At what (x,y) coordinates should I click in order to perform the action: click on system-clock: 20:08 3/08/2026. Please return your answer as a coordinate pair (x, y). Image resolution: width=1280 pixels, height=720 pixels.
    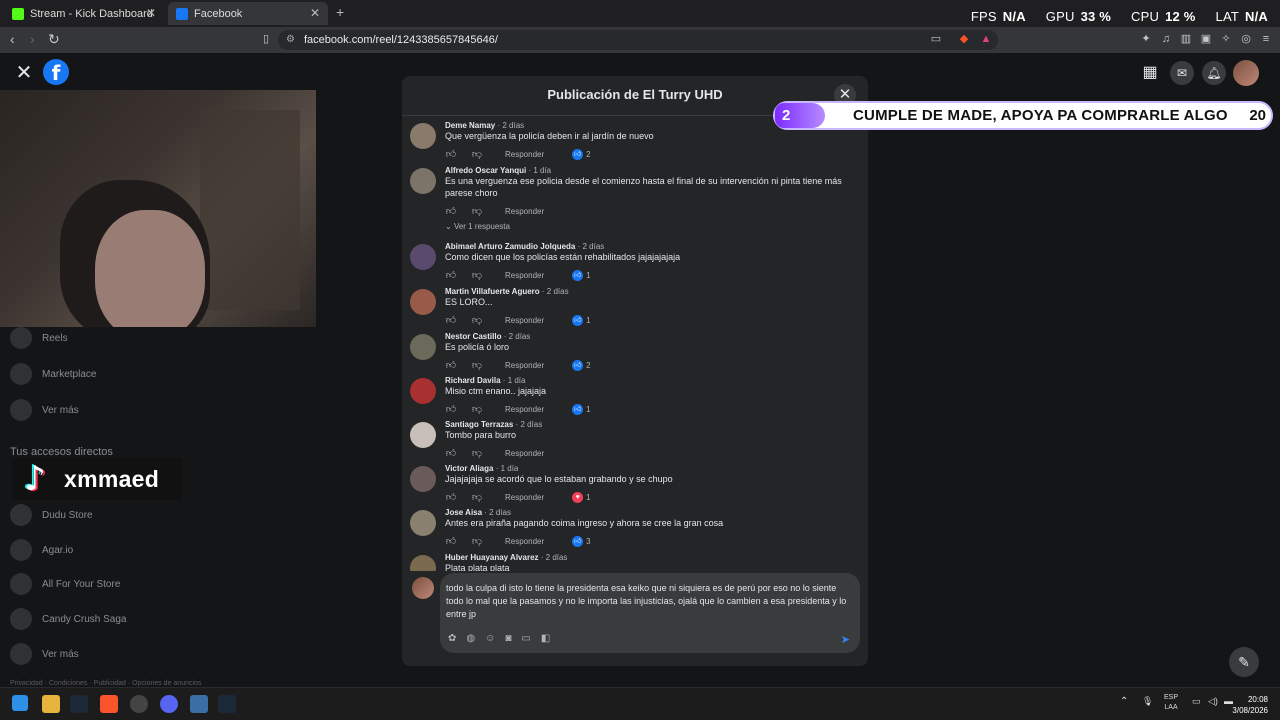
    Looking at the image, I should click on (1250, 705).